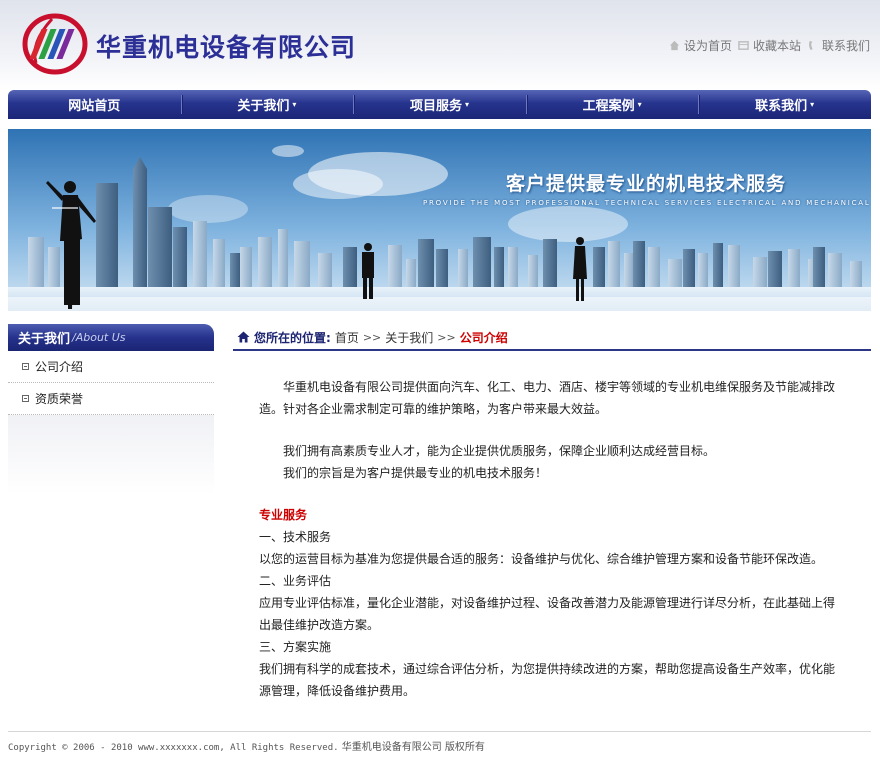 The width and height of the screenshot is (880, 761). I want to click on breadcrumb-link-about: 关于我们, so click(409, 337).